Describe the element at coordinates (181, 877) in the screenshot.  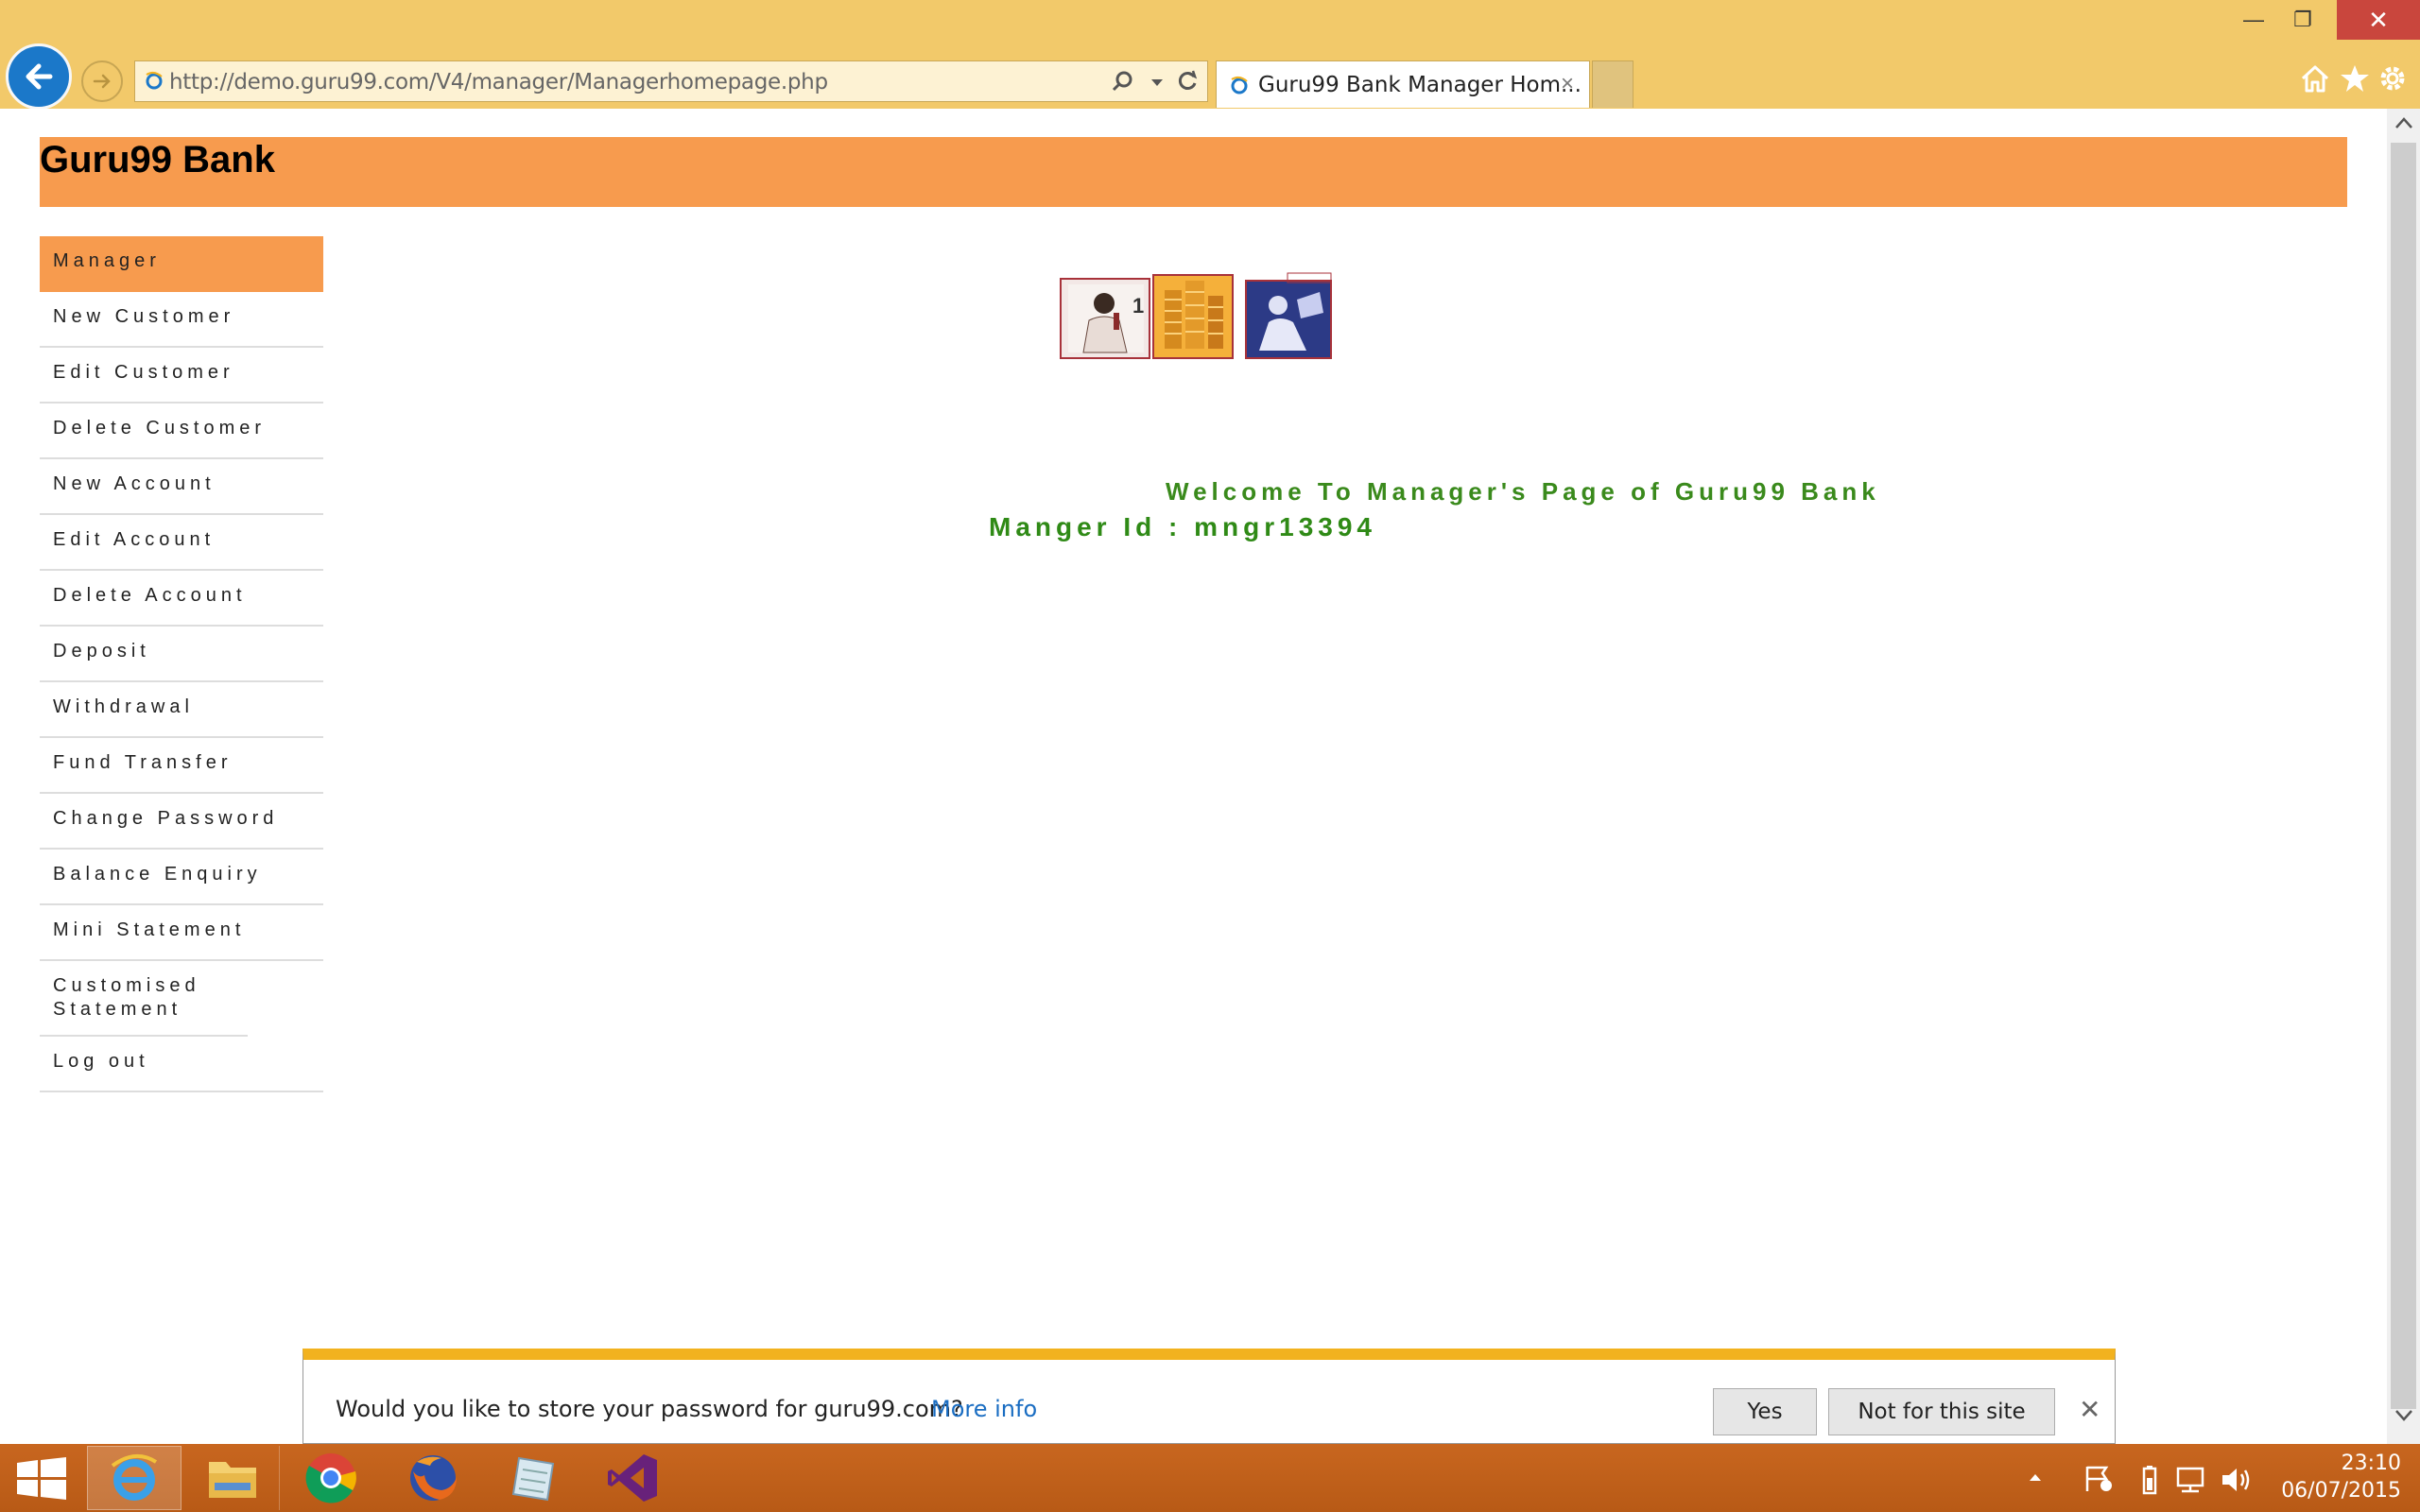
I see `menu-item-balance-enquiry: Balance Enquiry` at that location.